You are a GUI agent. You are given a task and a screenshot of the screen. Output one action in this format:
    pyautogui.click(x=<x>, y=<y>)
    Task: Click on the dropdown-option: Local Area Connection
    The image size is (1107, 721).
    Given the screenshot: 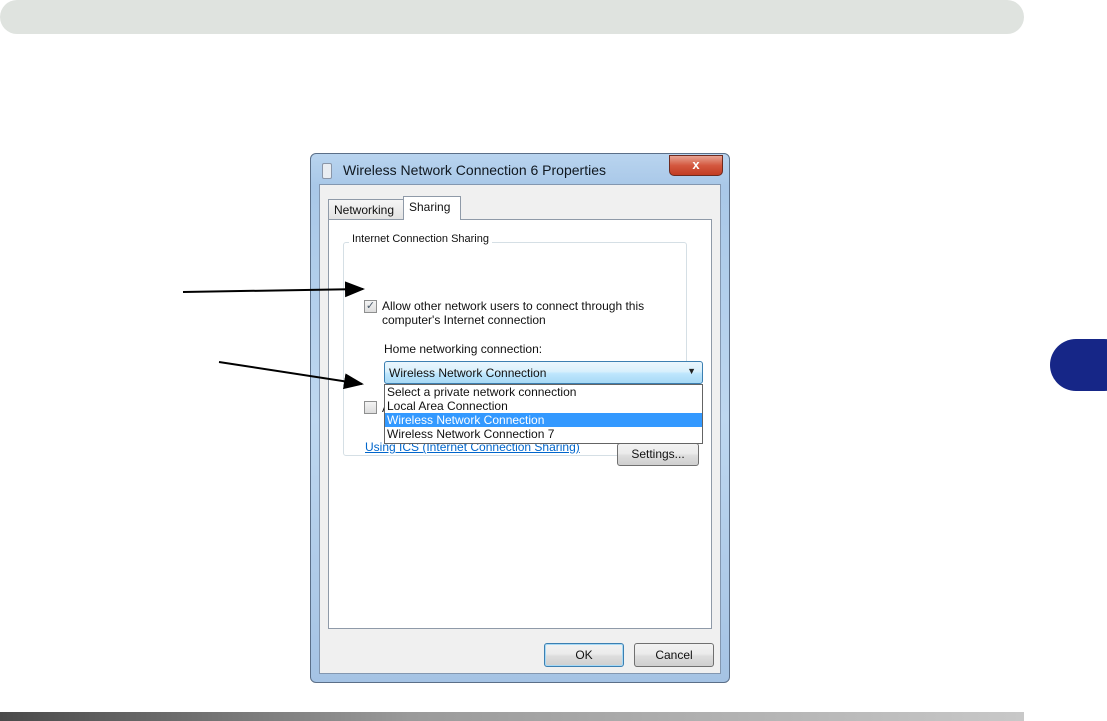 What is the action you would take?
    pyautogui.click(x=543, y=406)
    